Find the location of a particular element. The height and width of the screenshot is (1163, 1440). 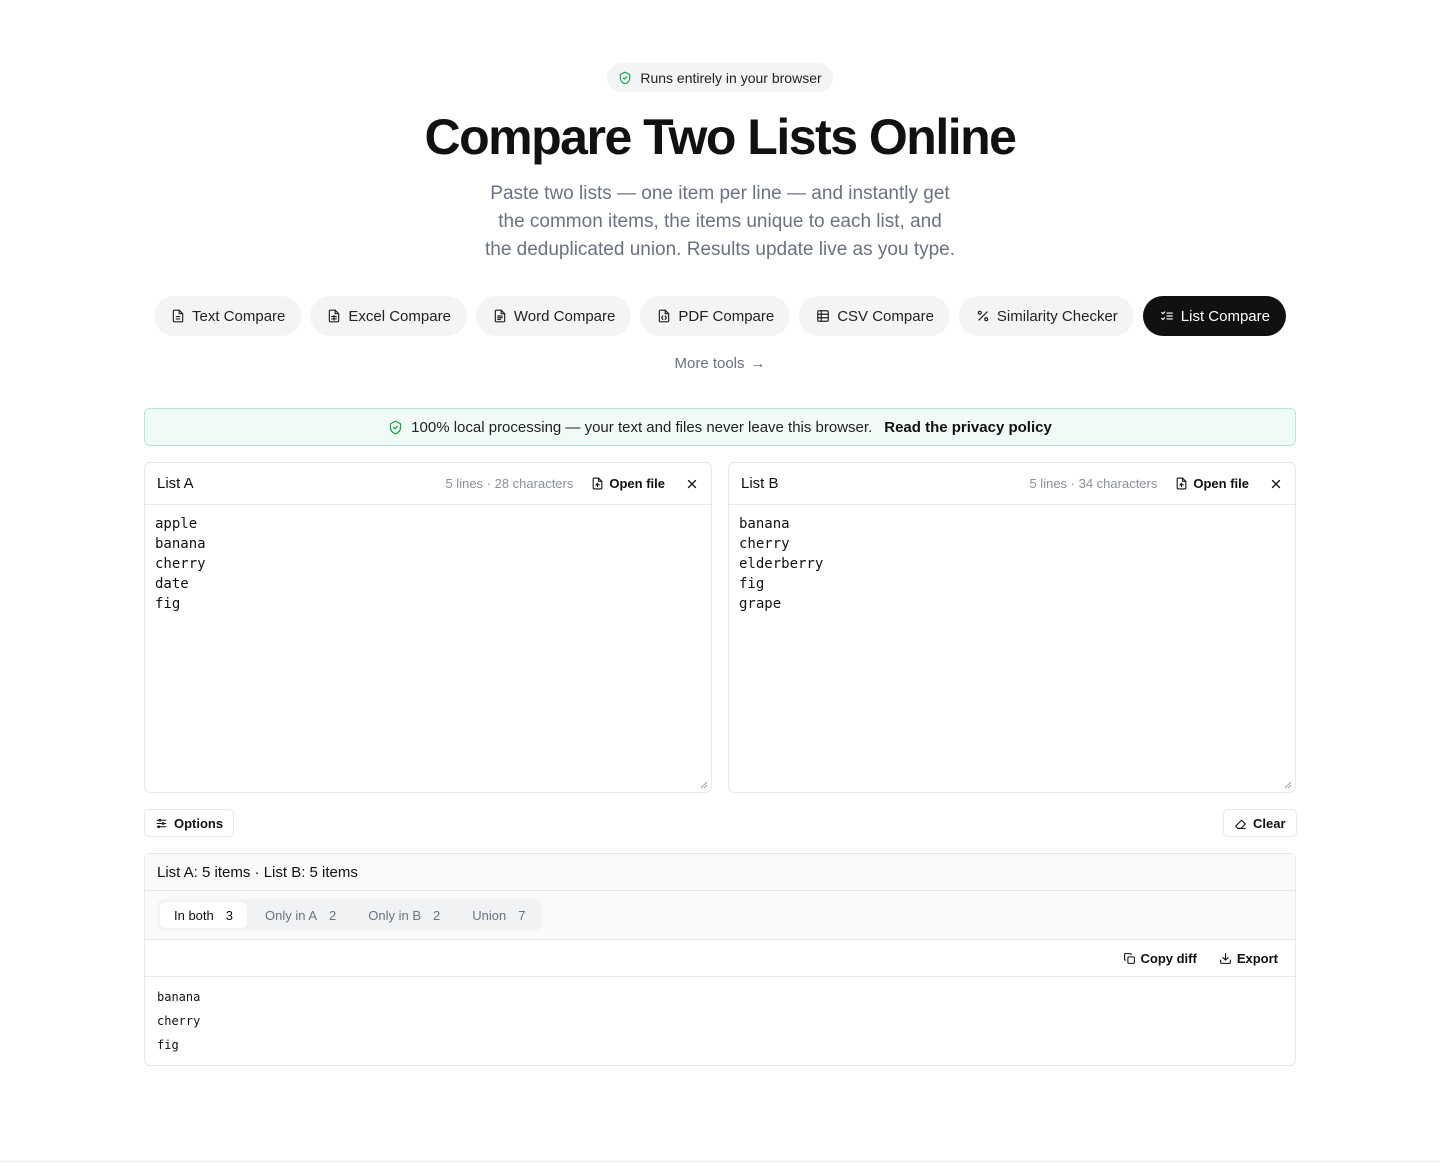

tab-union: Union 7 is located at coordinates (498, 915).